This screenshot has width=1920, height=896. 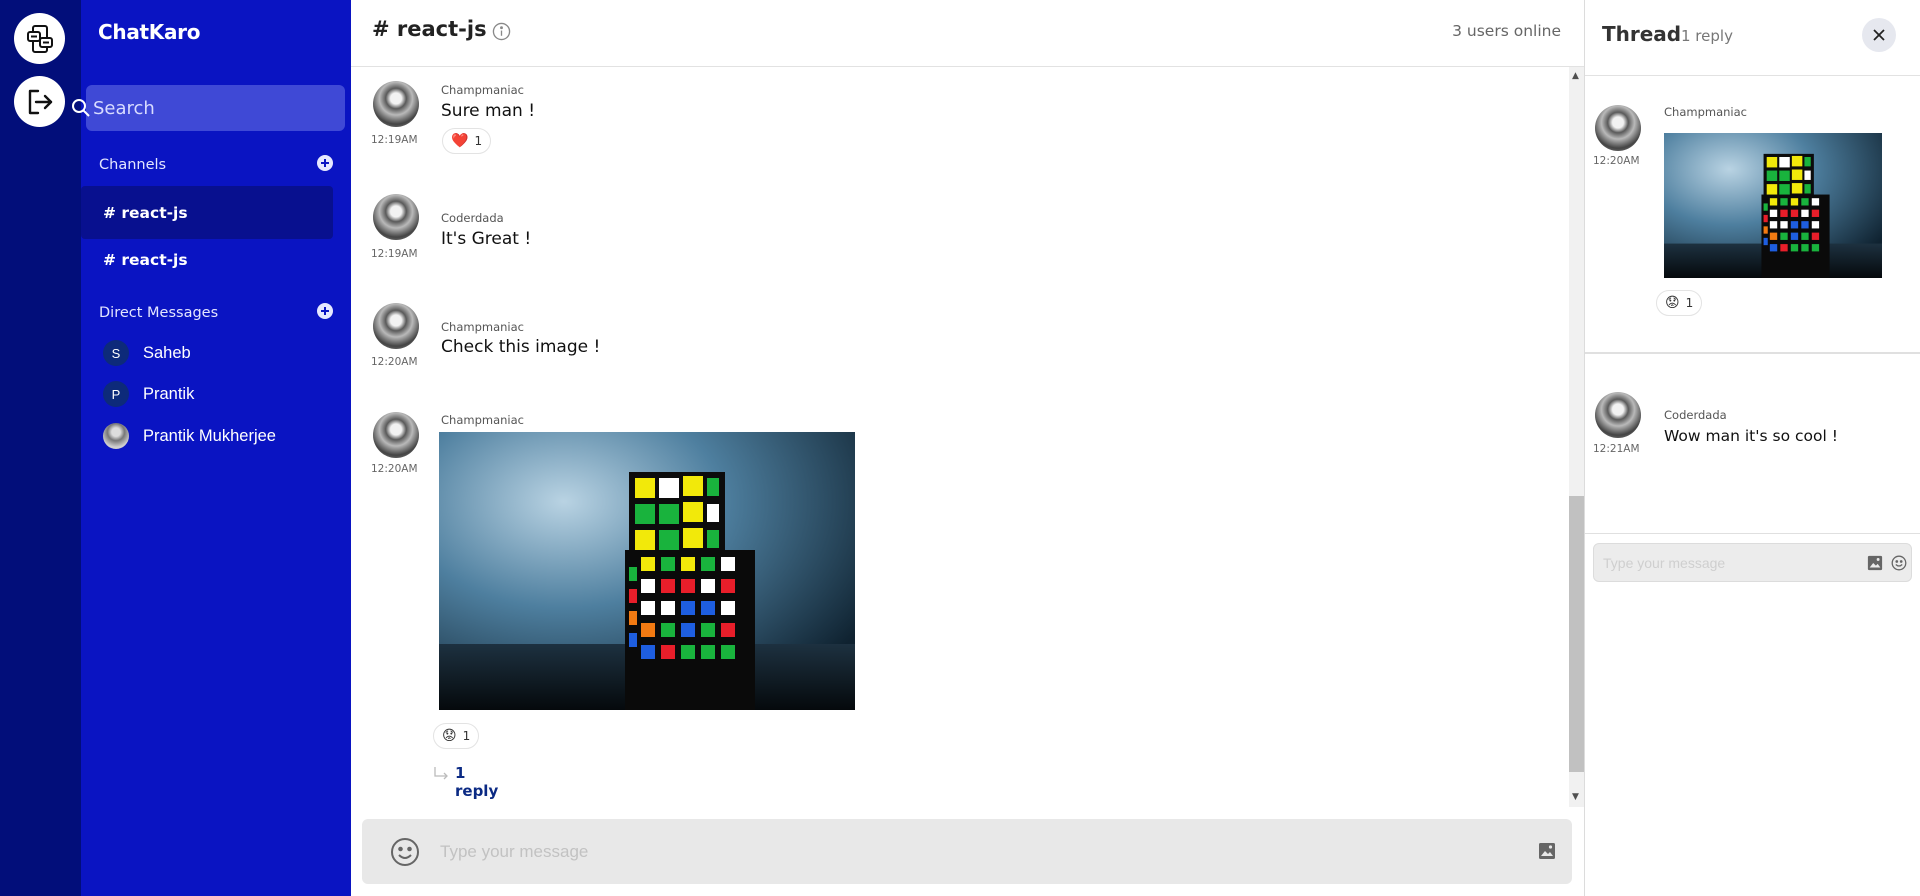 What do you see at coordinates (149, 32) in the screenshot?
I see `app-name: ChatKaro` at bounding box center [149, 32].